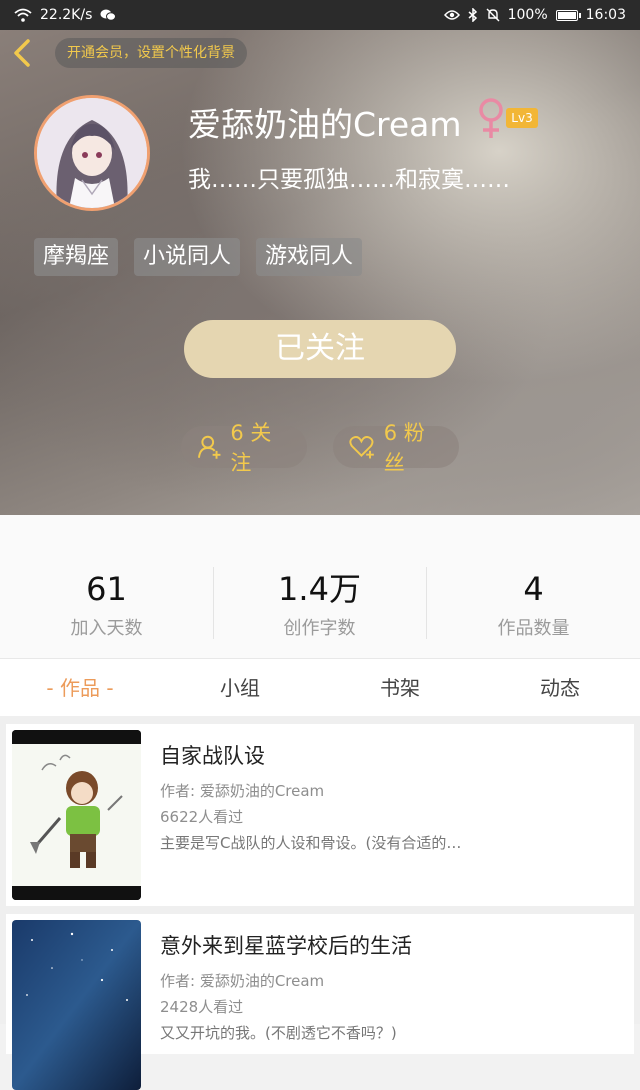 This screenshot has height=1090, width=640. I want to click on work-title: 意外来到星蓝学校后的生活, so click(286, 946).